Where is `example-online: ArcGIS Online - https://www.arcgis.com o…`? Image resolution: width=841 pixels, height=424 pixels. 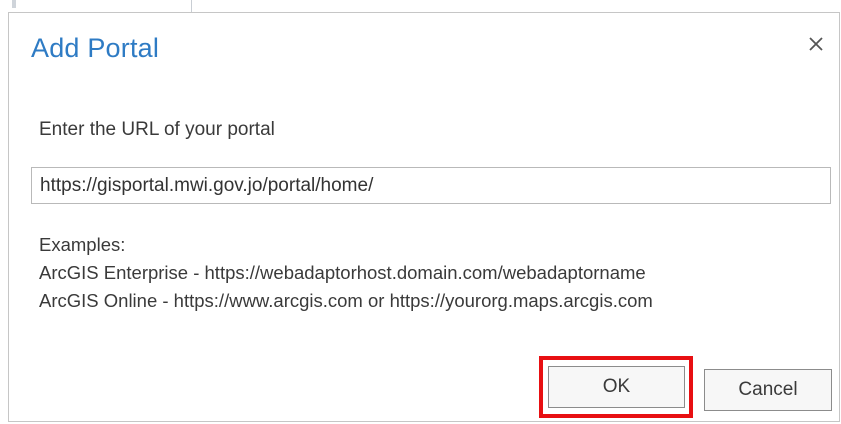 example-online: ArcGIS Online - https://www.arcgis.com o… is located at coordinates (346, 300).